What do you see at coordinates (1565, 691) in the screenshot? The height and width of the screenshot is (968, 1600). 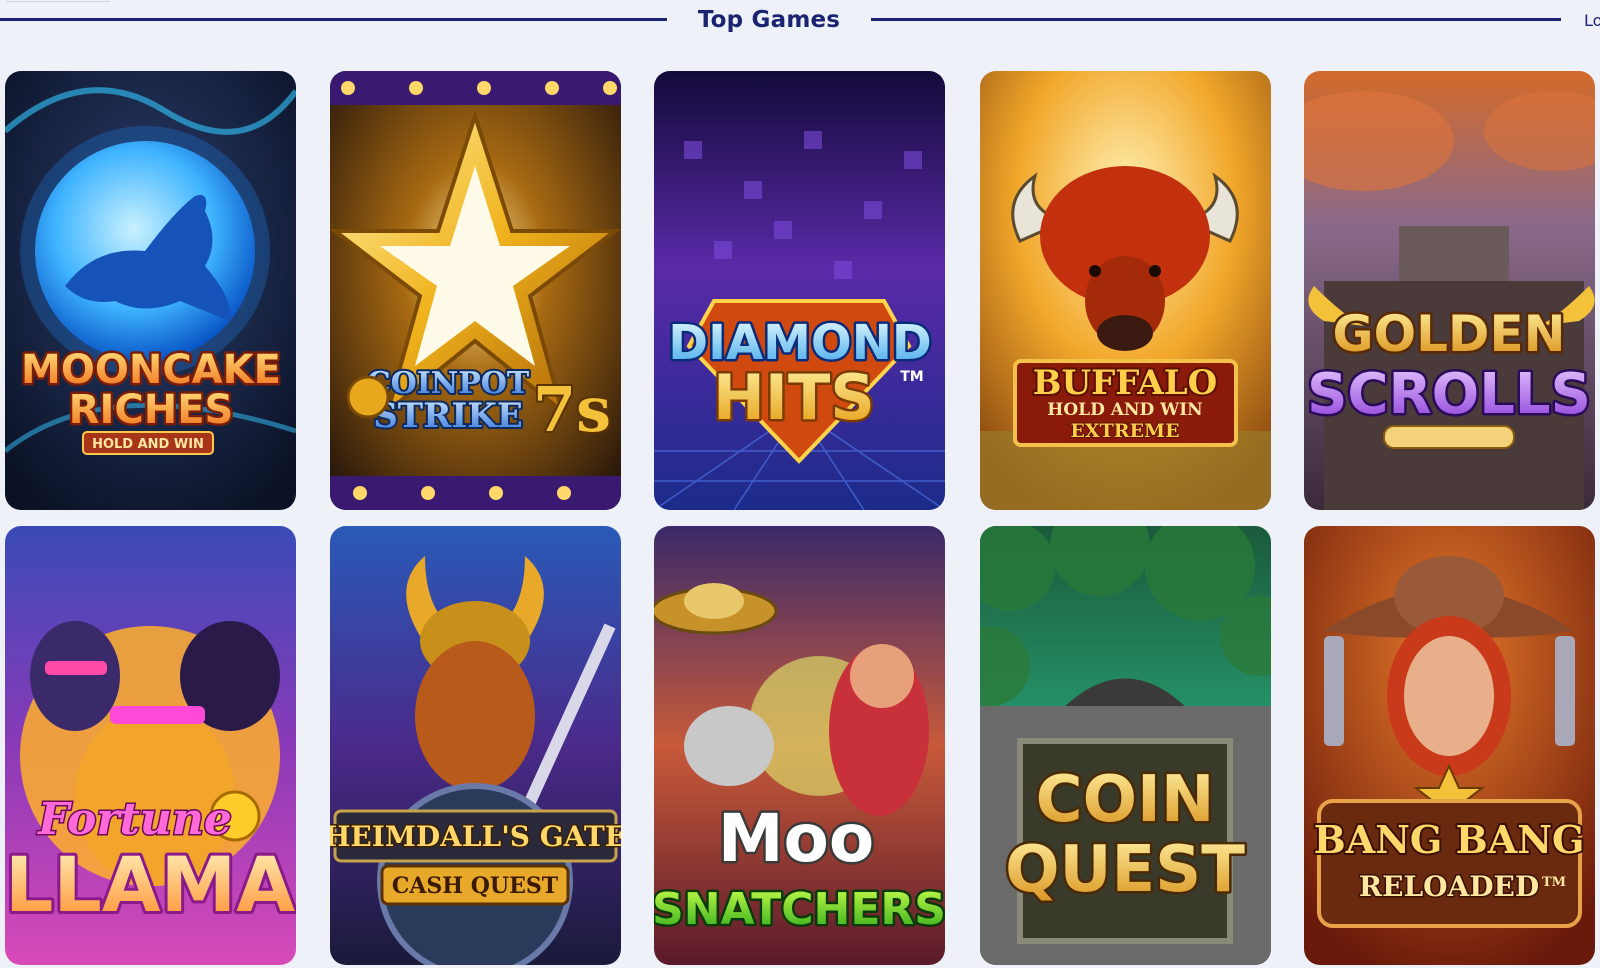 I see `revolver-right-icon` at bounding box center [1565, 691].